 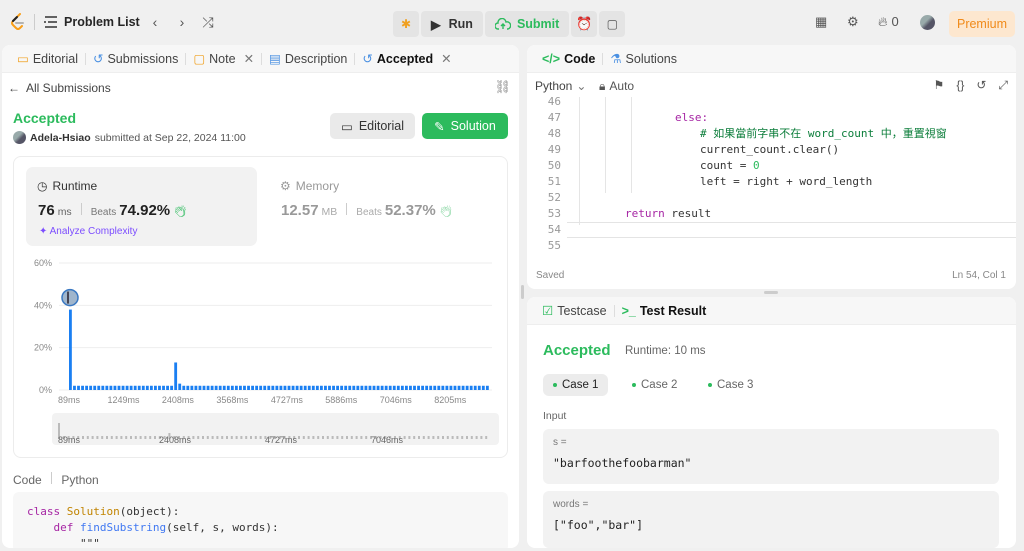 What do you see at coordinates (347, 209) in the screenshot?
I see `divider` at bounding box center [347, 209].